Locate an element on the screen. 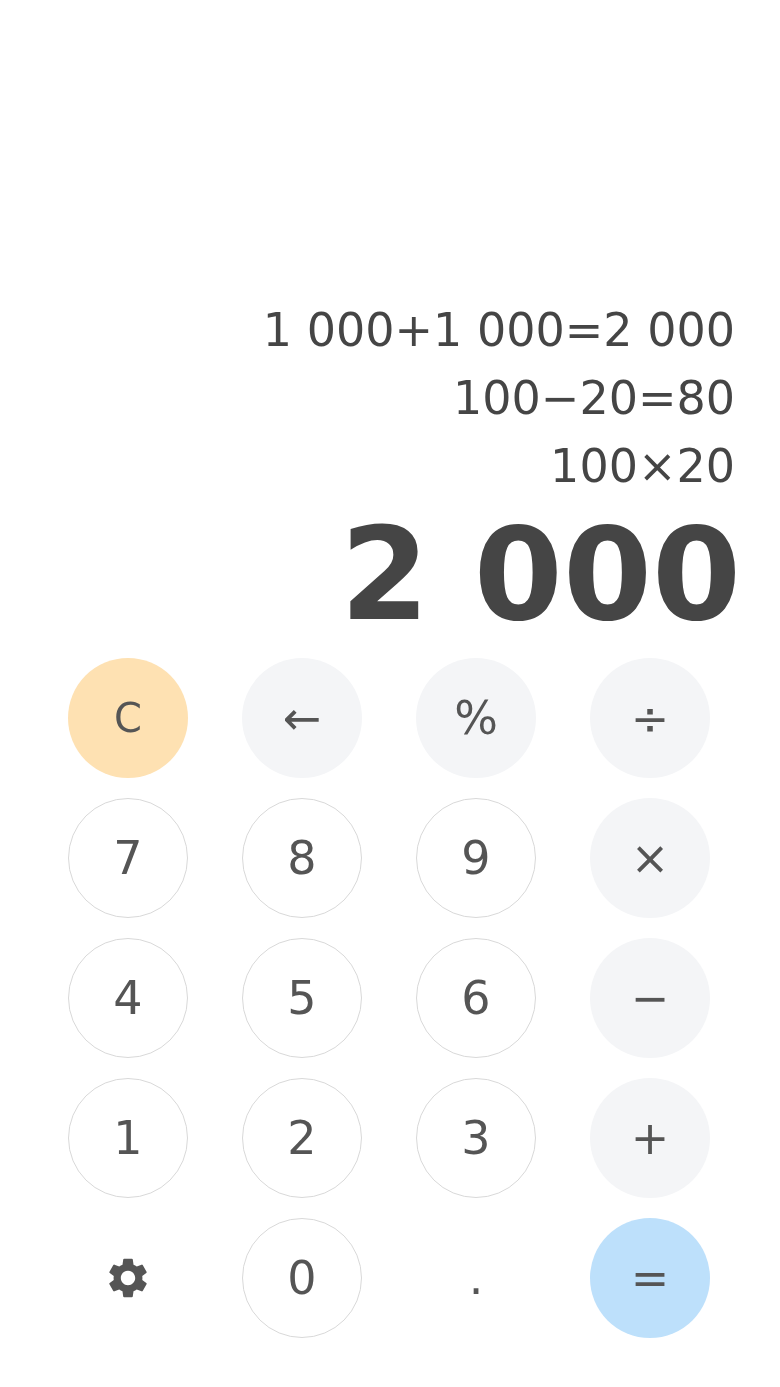  equals-button: = is located at coordinates (650, 1278).